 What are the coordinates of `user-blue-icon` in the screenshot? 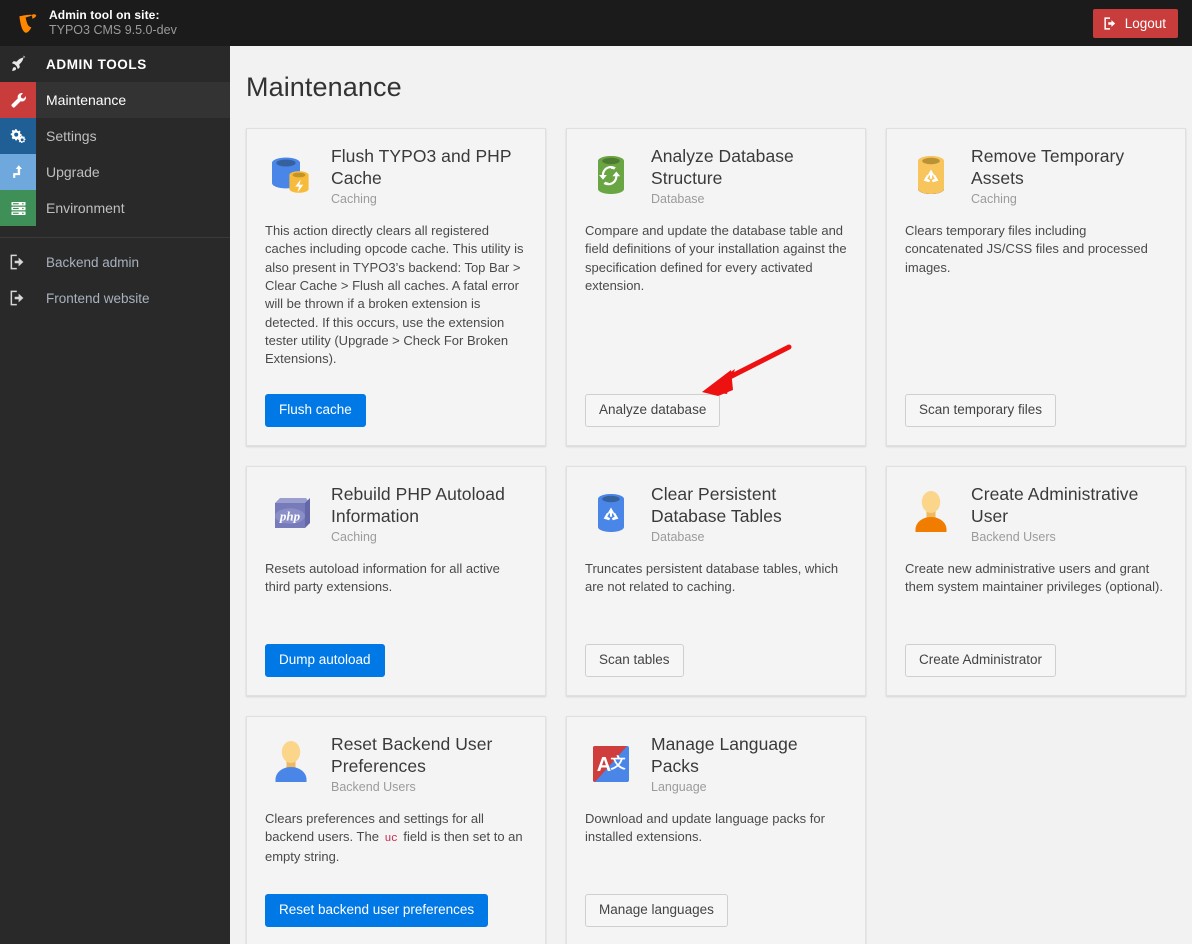 It's located at (291, 763).